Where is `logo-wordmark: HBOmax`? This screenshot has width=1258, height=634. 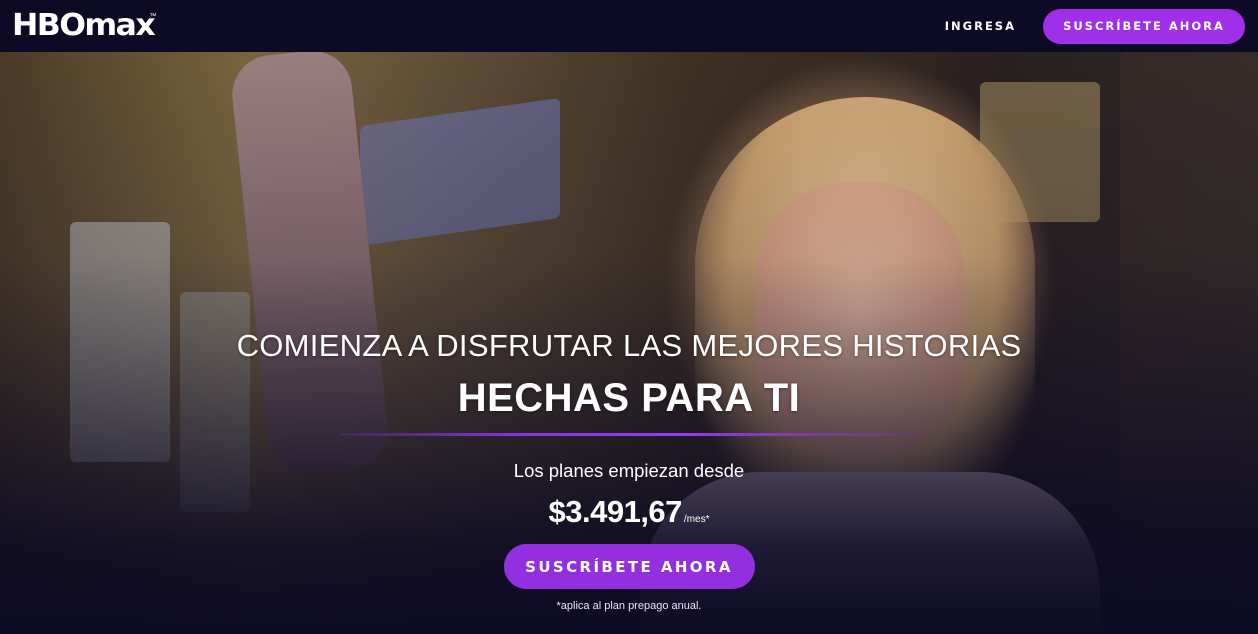 logo-wordmark: HBOmax is located at coordinates (84, 25).